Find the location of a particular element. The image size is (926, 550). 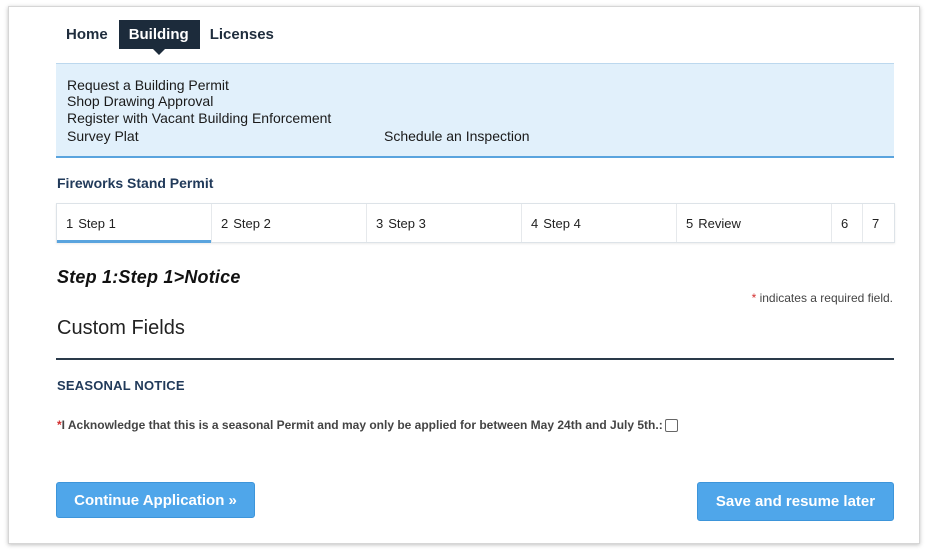

required-note-text: indicates a required field. is located at coordinates (826, 298).